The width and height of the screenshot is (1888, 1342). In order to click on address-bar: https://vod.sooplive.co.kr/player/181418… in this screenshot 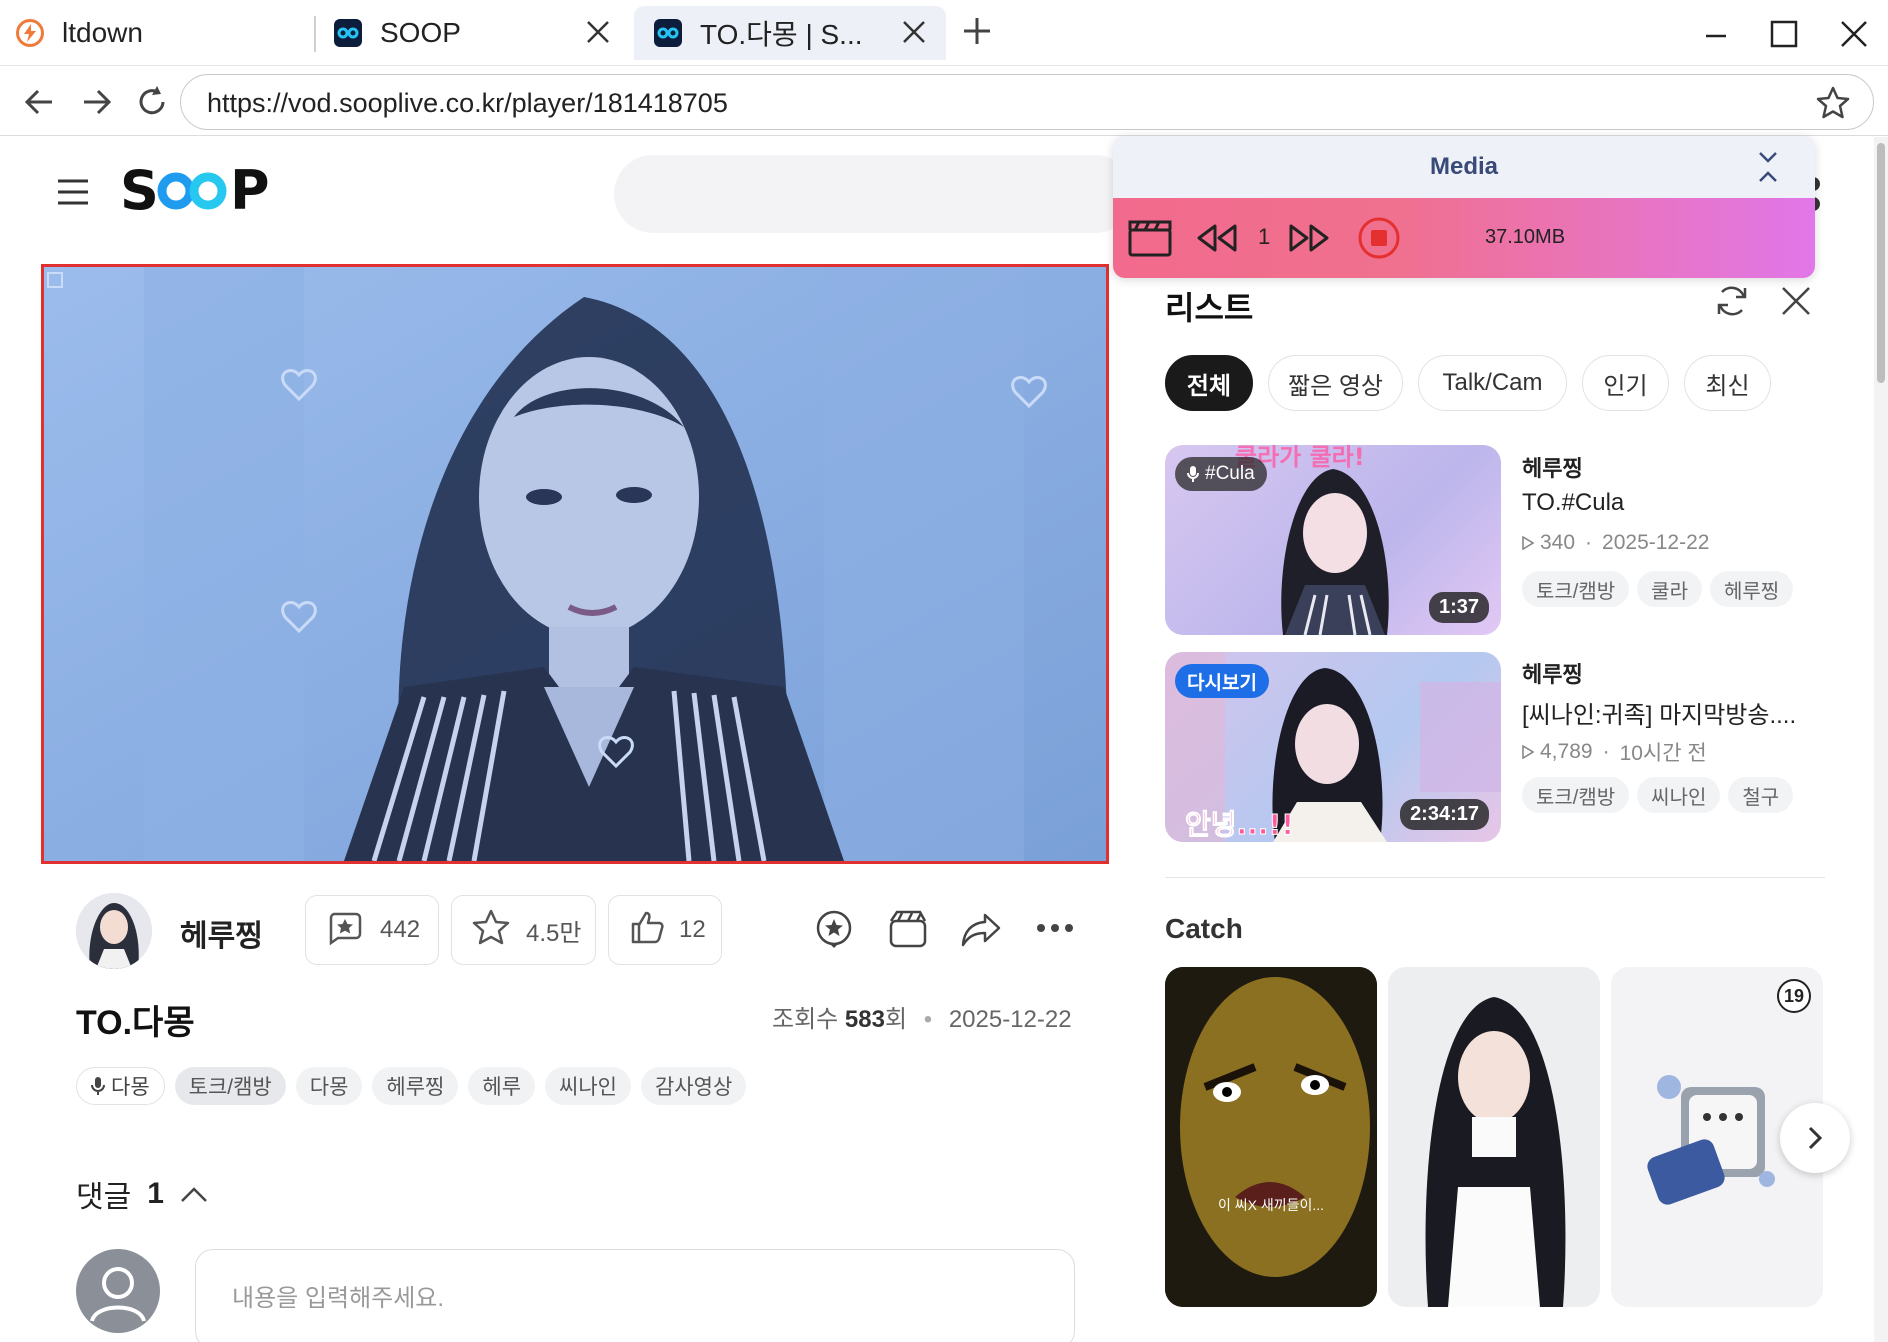, I will do `click(944, 101)`.